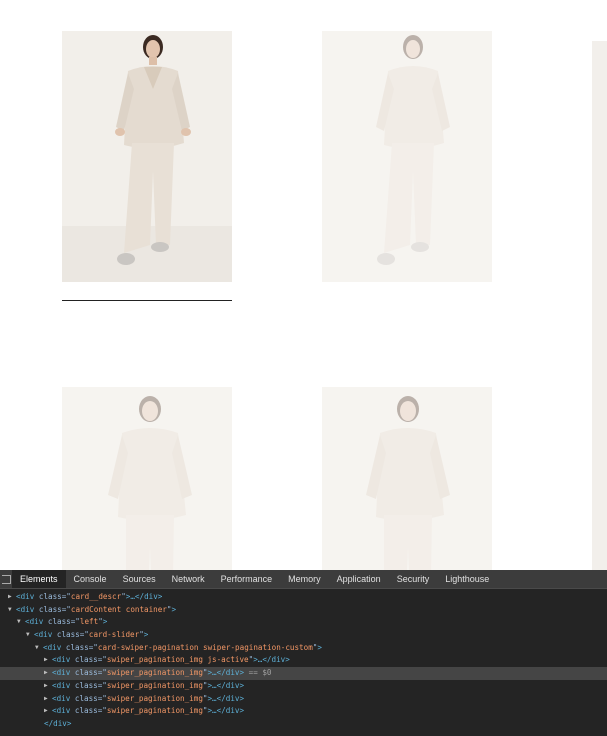 Image resolution: width=607 pixels, height=736 pixels. I want to click on tab-security: Security, so click(413, 579).